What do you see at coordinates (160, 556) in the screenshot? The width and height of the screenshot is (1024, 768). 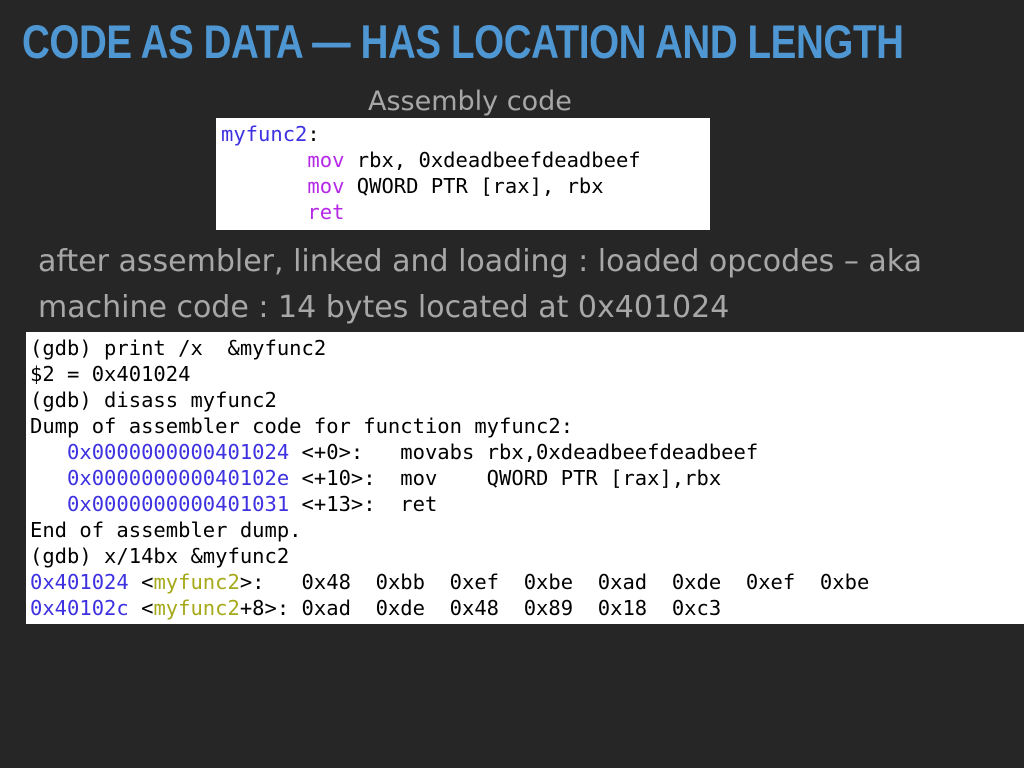 I see `gdb-line: (gdb) x/14bx &myfunc2` at bounding box center [160, 556].